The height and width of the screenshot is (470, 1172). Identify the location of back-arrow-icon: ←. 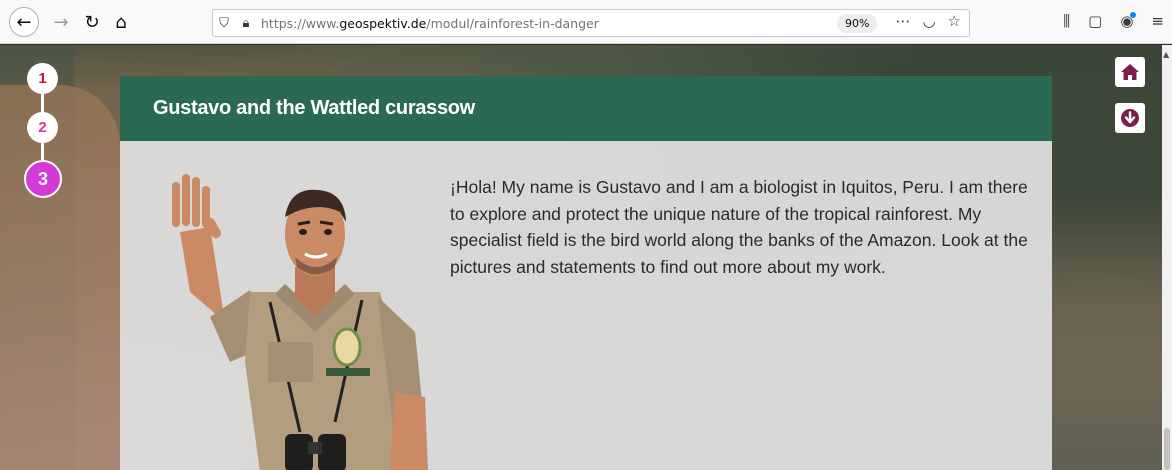
(24, 22).